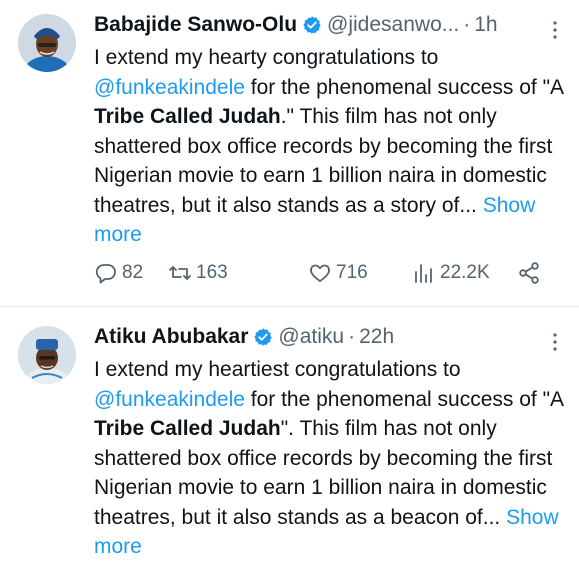 This screenshot has width=579, height=562. What do you see at coordinates (465, 272) in the screenshot?
I see `views-count: 22.2K` at bounding box center [465, 272].